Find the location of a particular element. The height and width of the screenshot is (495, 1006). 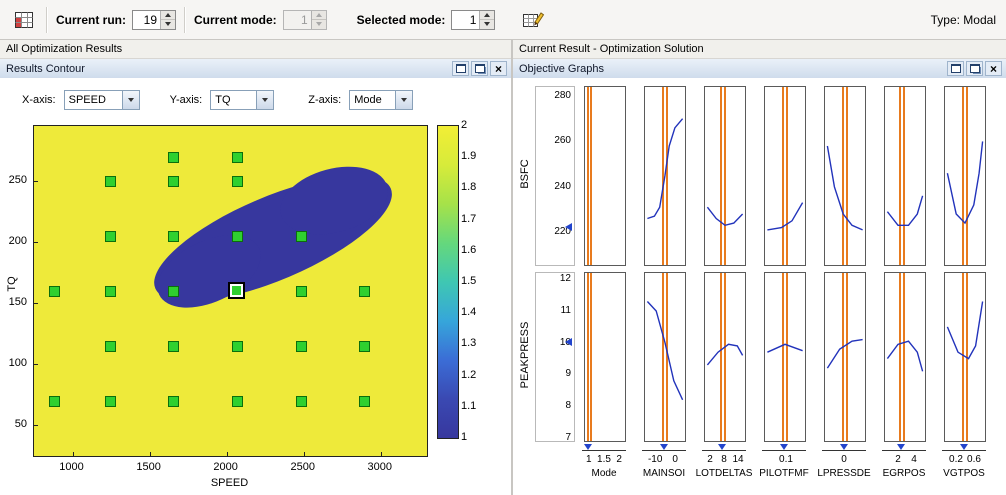

x-axis-title: SPEED is located at coordinates (229, 483).